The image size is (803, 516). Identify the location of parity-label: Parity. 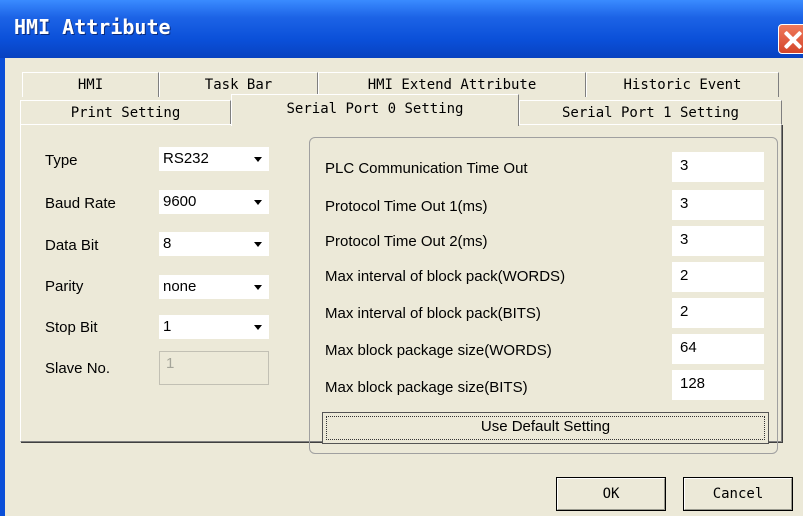
(64, 286).